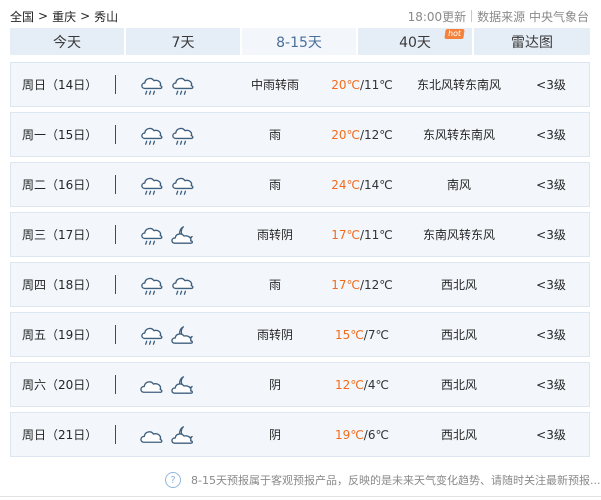 The width and height of the screenshot is (601, 500). What do you see at coordinates (60, 385) in the screenshot?
I see `forecast-day: 周六（20日）` at bounding box center [60, 385].